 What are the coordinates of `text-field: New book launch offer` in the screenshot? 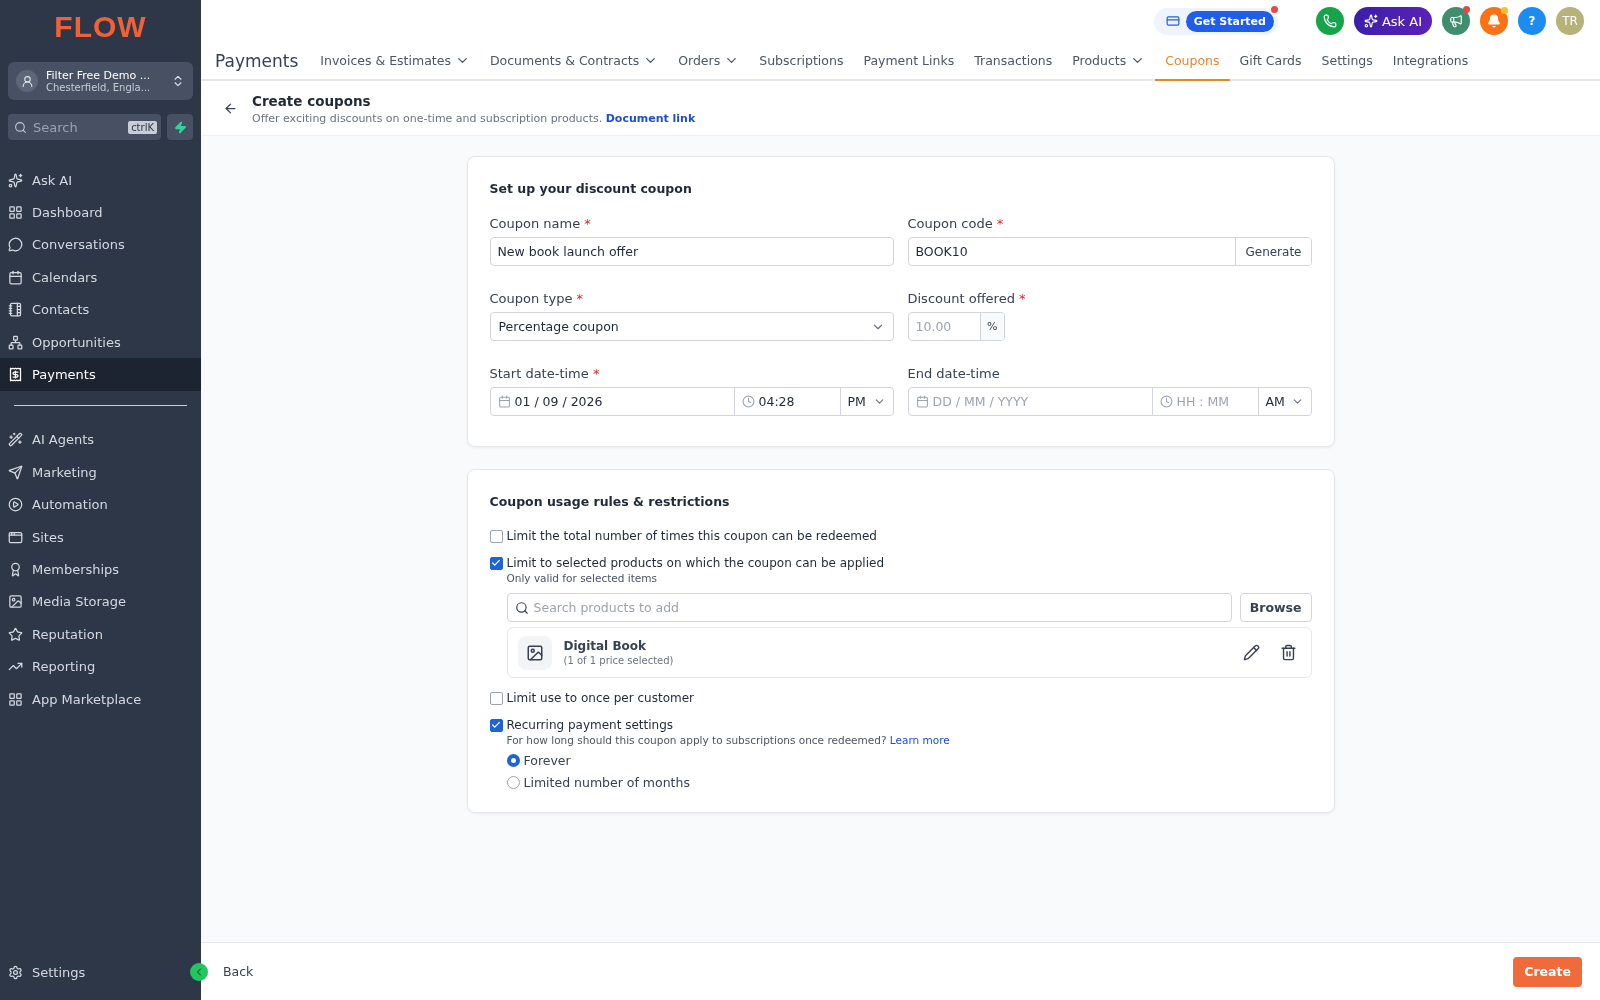 It's located at (691, 251).